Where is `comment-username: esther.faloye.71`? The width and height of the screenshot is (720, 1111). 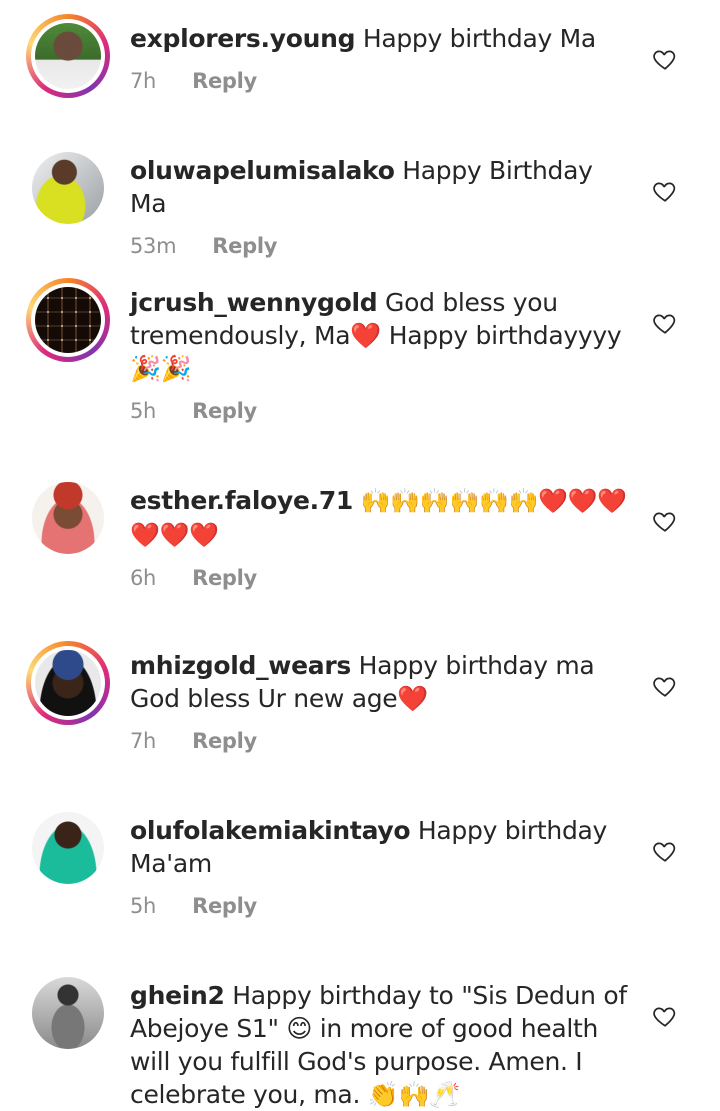
comment-username: esther.faloye.71 is located at coordinates (241, 500).